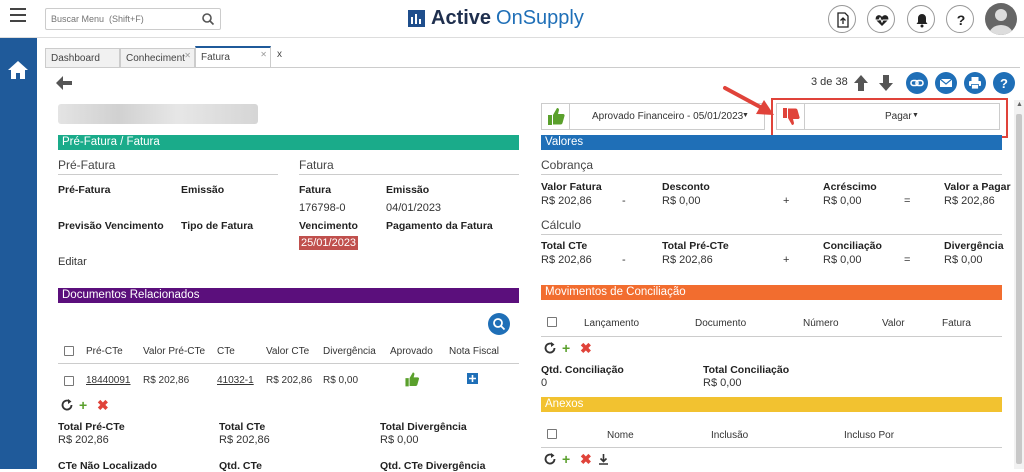 The height and width of the screenshot is (472, 1024). I want to click on menu-search-input, so click(121, 19).